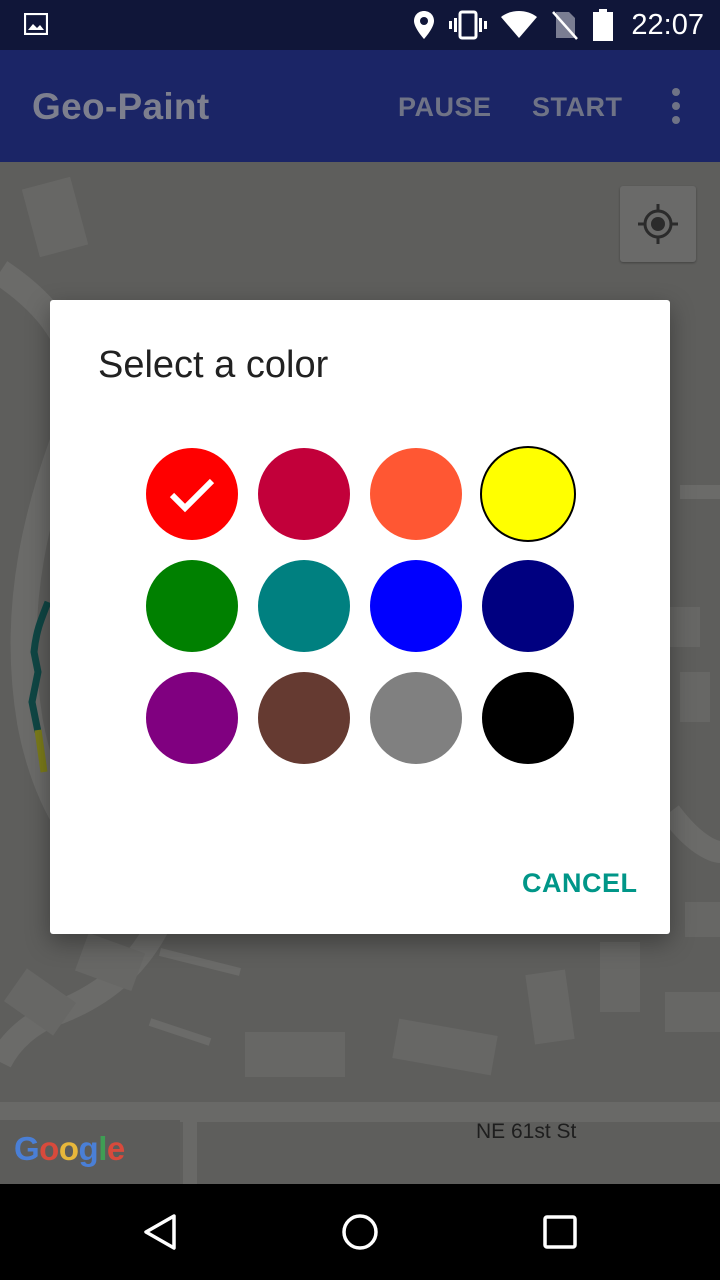 Image resolution: width=720 pixels, height=1280 pixels. I want to click on google-logo: Google, so click(69, 1148).